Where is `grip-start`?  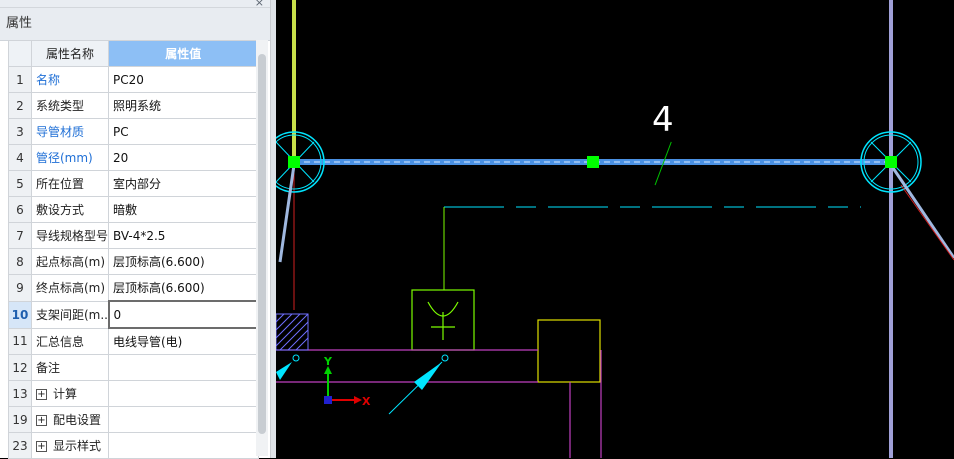 grip-start is located at coordinates (294, 162).